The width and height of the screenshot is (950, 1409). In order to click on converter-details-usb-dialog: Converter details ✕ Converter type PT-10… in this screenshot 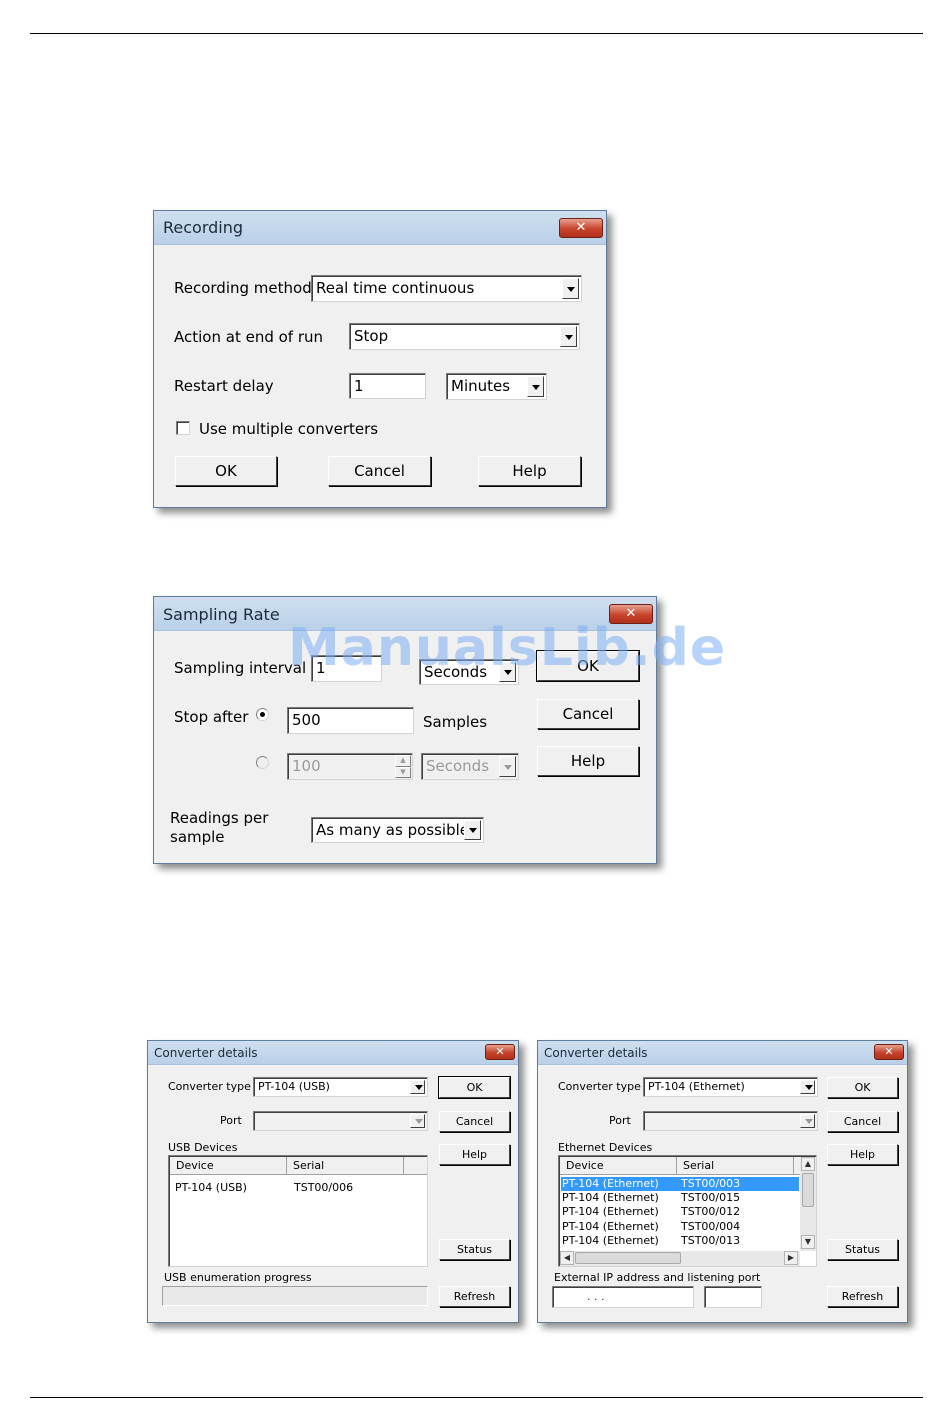, I will do `click(333, 1181)`.